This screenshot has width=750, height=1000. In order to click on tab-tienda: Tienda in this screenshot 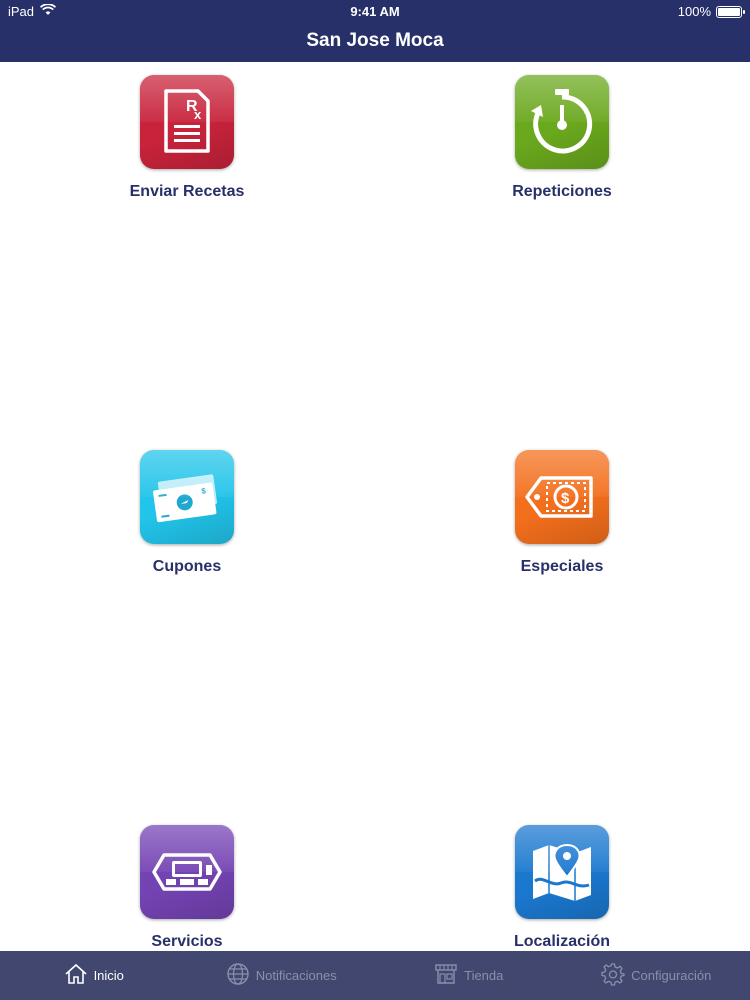, I will do `click(469, 975)`.